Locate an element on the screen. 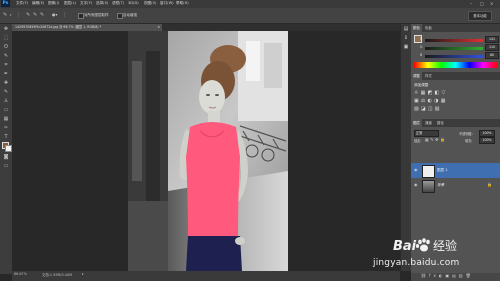 The image size is (500, 281). auto-enhance-label: 自动增强 is located at coordinates (130, 14).